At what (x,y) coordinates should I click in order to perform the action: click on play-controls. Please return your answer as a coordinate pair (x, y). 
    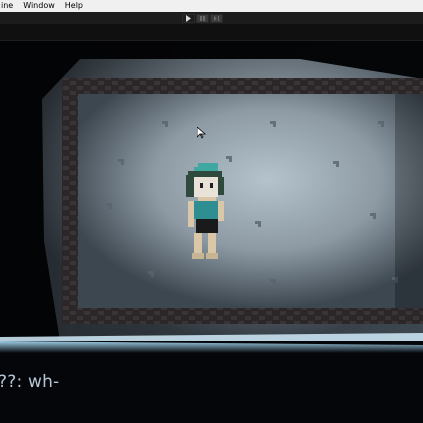
    Looking at the image, I should click on (202, 18).